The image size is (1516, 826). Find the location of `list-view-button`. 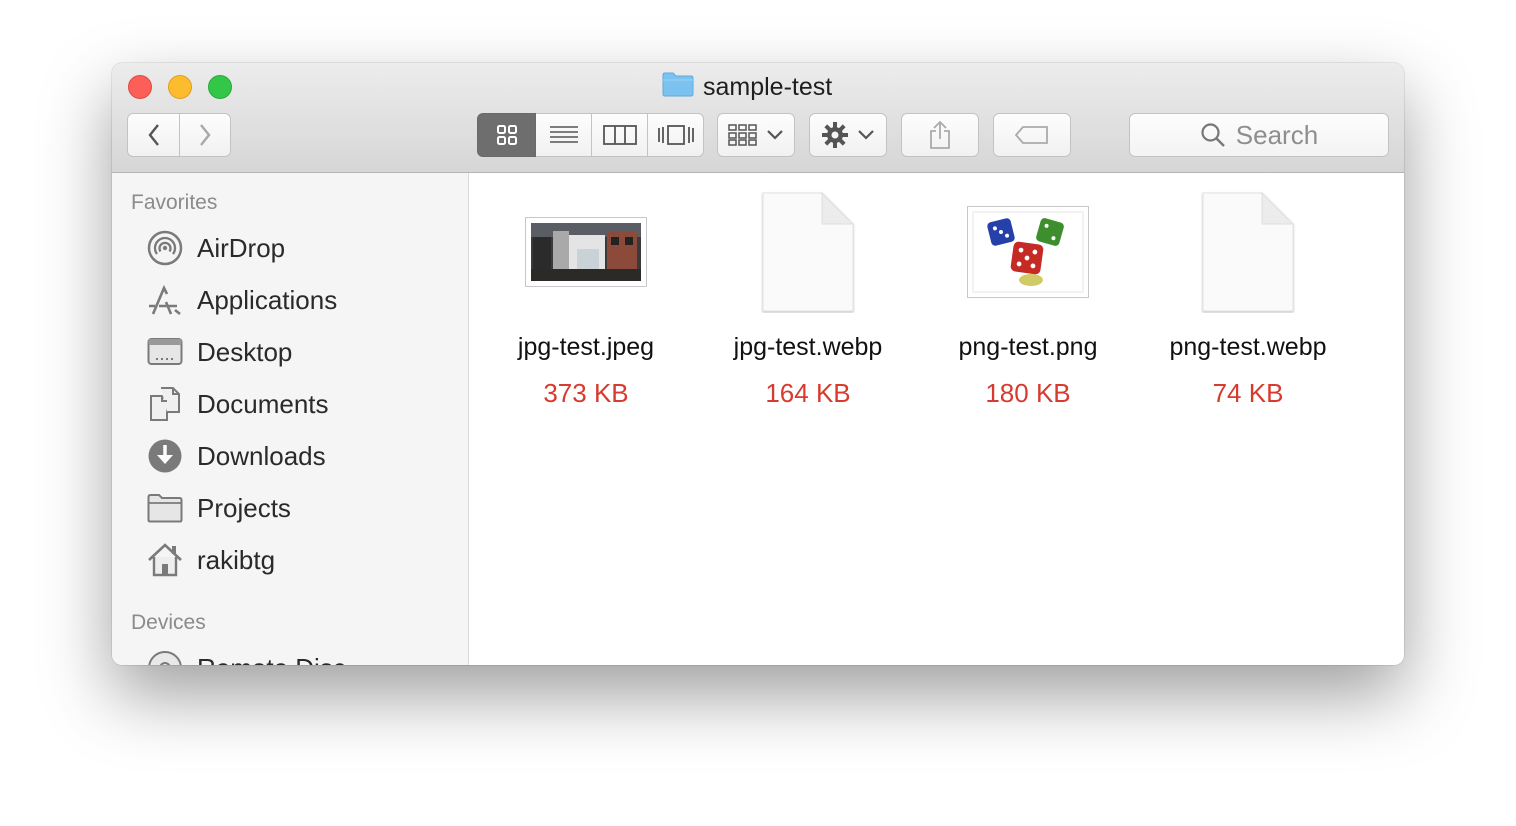

list-view-button is located at coordinates (564, 135).